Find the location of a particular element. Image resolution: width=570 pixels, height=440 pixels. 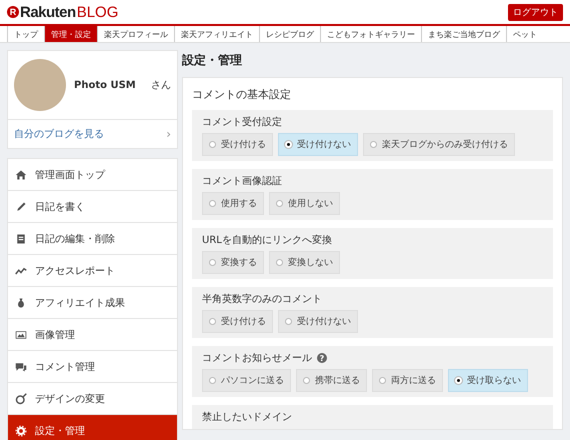

honorific: さん is located at coordinates (161, 85).